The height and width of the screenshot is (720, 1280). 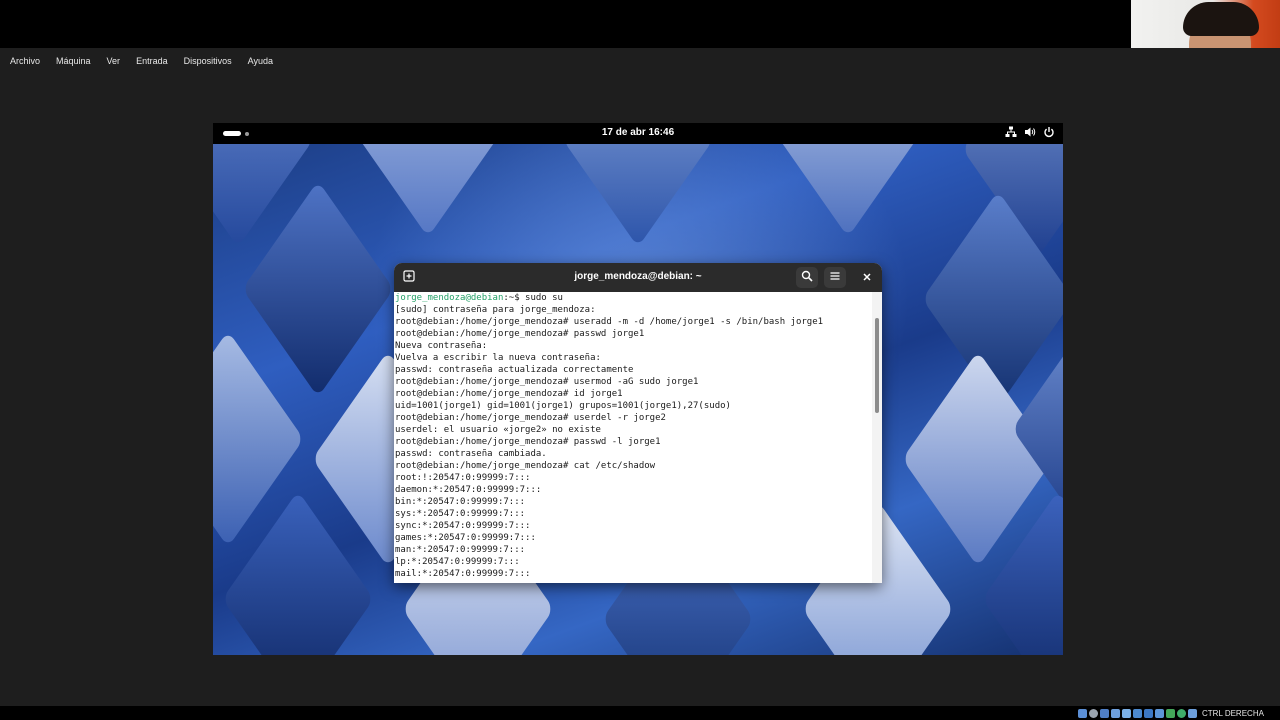 I want to click on scrollbar-thumb, so click(x=877, y=365).